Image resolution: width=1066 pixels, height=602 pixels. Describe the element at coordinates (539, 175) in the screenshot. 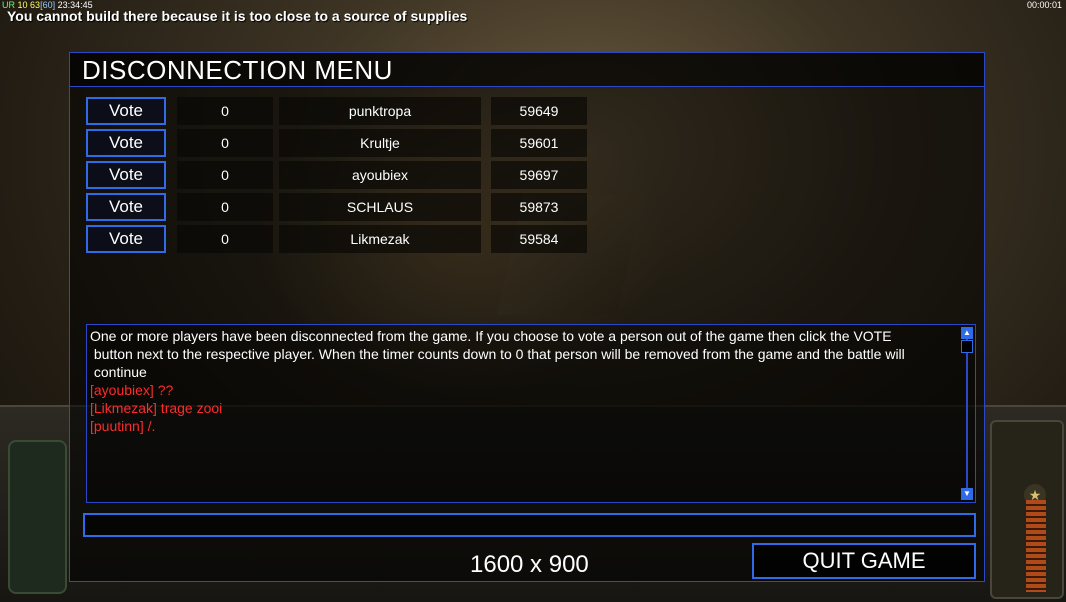

I see `player-timer: 59697` at that location.